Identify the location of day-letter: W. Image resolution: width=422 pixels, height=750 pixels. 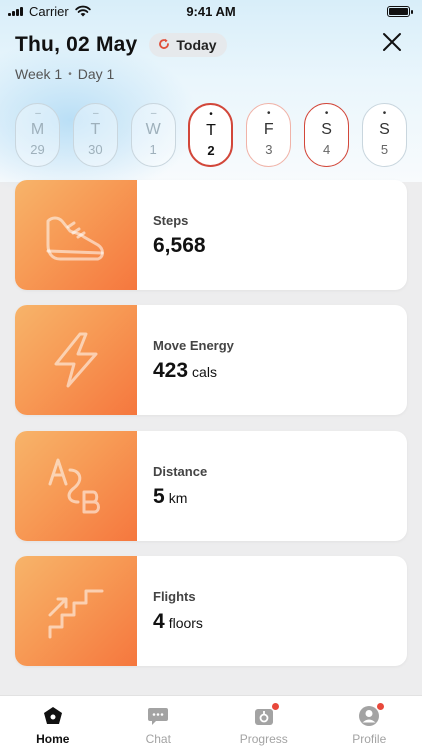
(153, 129).